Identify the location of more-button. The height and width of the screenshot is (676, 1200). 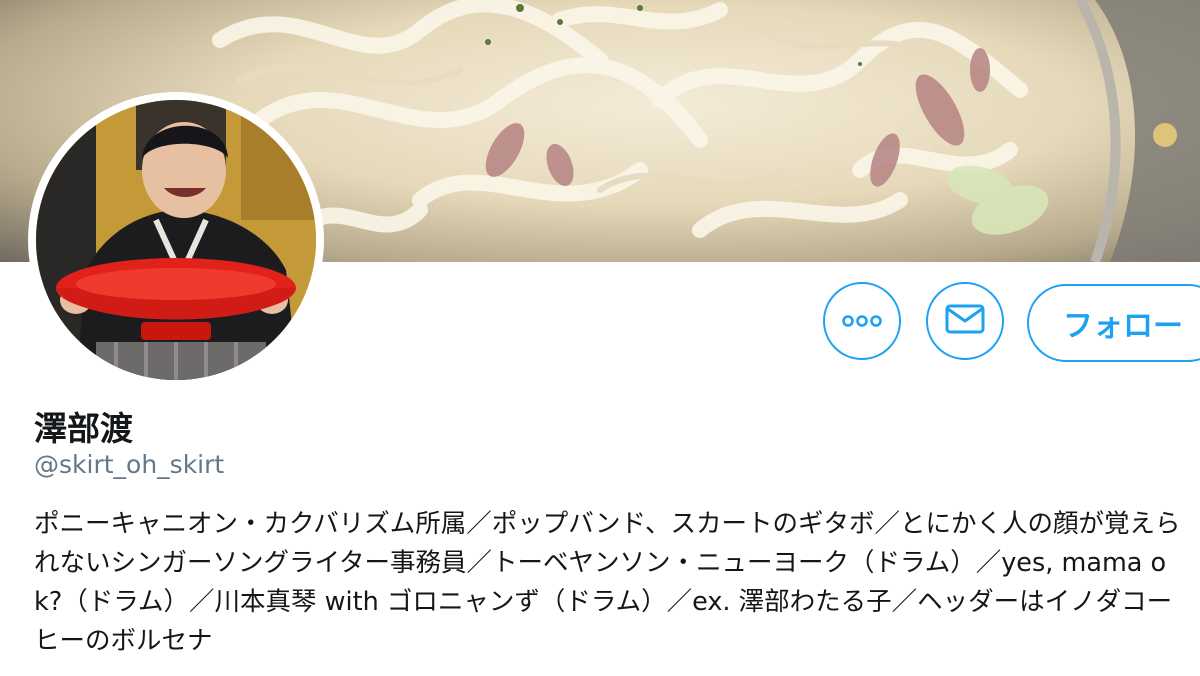
(862, 321).